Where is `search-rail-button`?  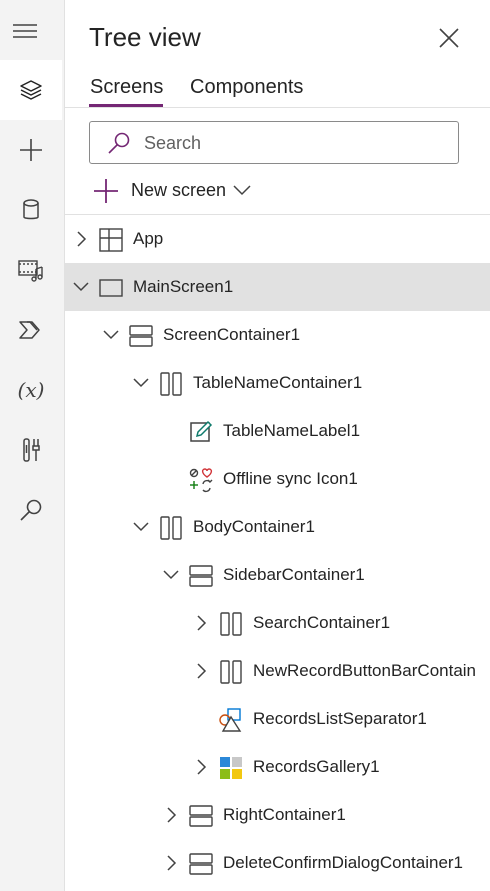
search-rail-button is located at coordinates (31, 510).